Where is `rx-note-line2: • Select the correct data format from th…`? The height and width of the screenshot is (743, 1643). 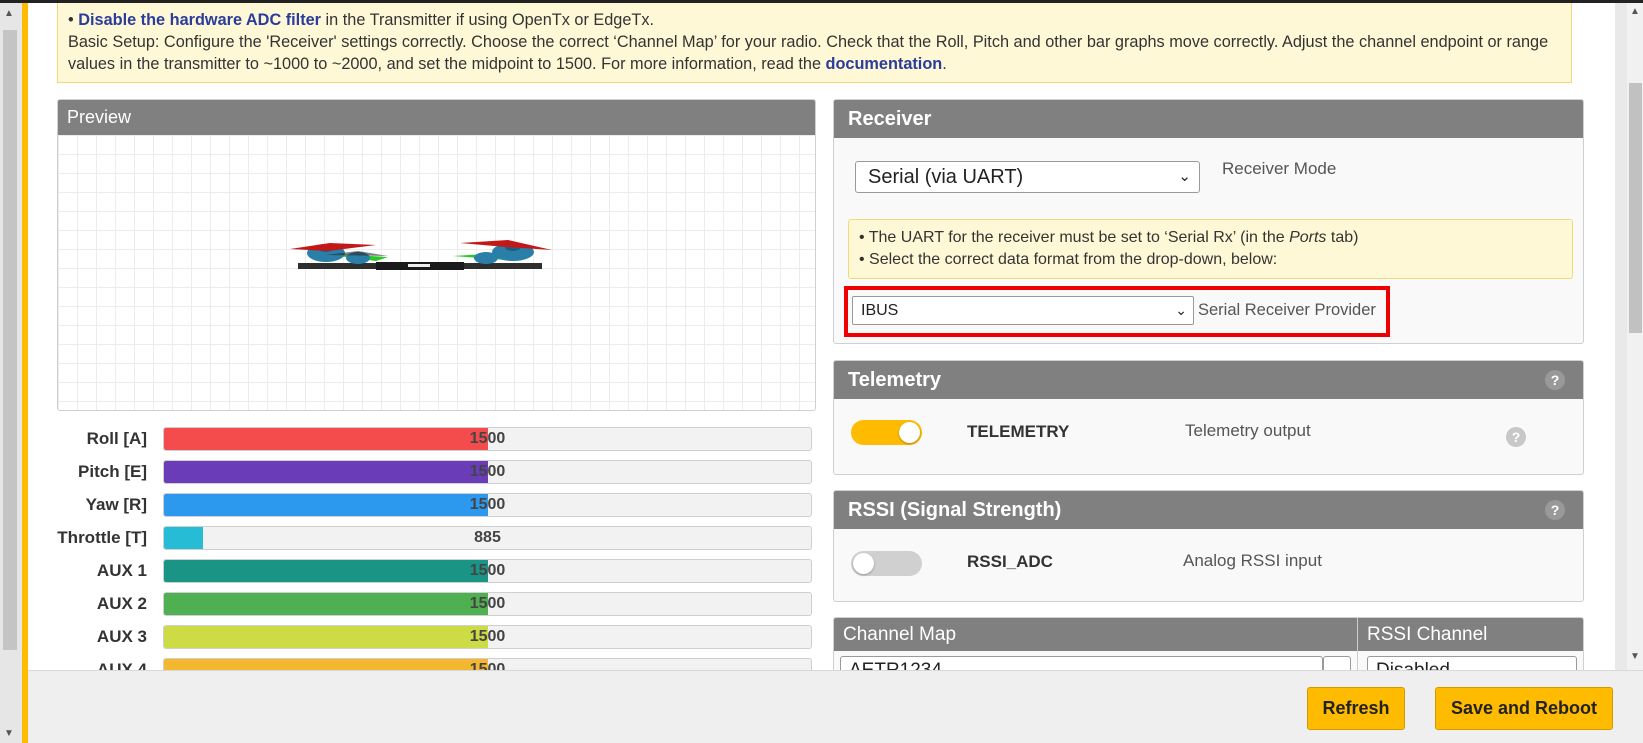 rx-note-line2: • Select the correct data format from th… is located at coordinates (1068, 259).